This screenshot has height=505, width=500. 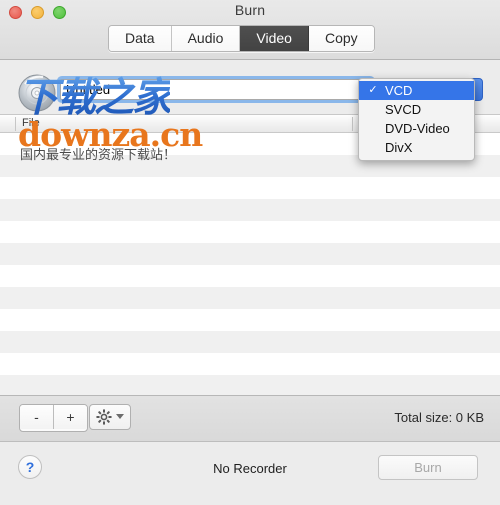 I want to click on disc-name-input, so click(x=216, y=89).